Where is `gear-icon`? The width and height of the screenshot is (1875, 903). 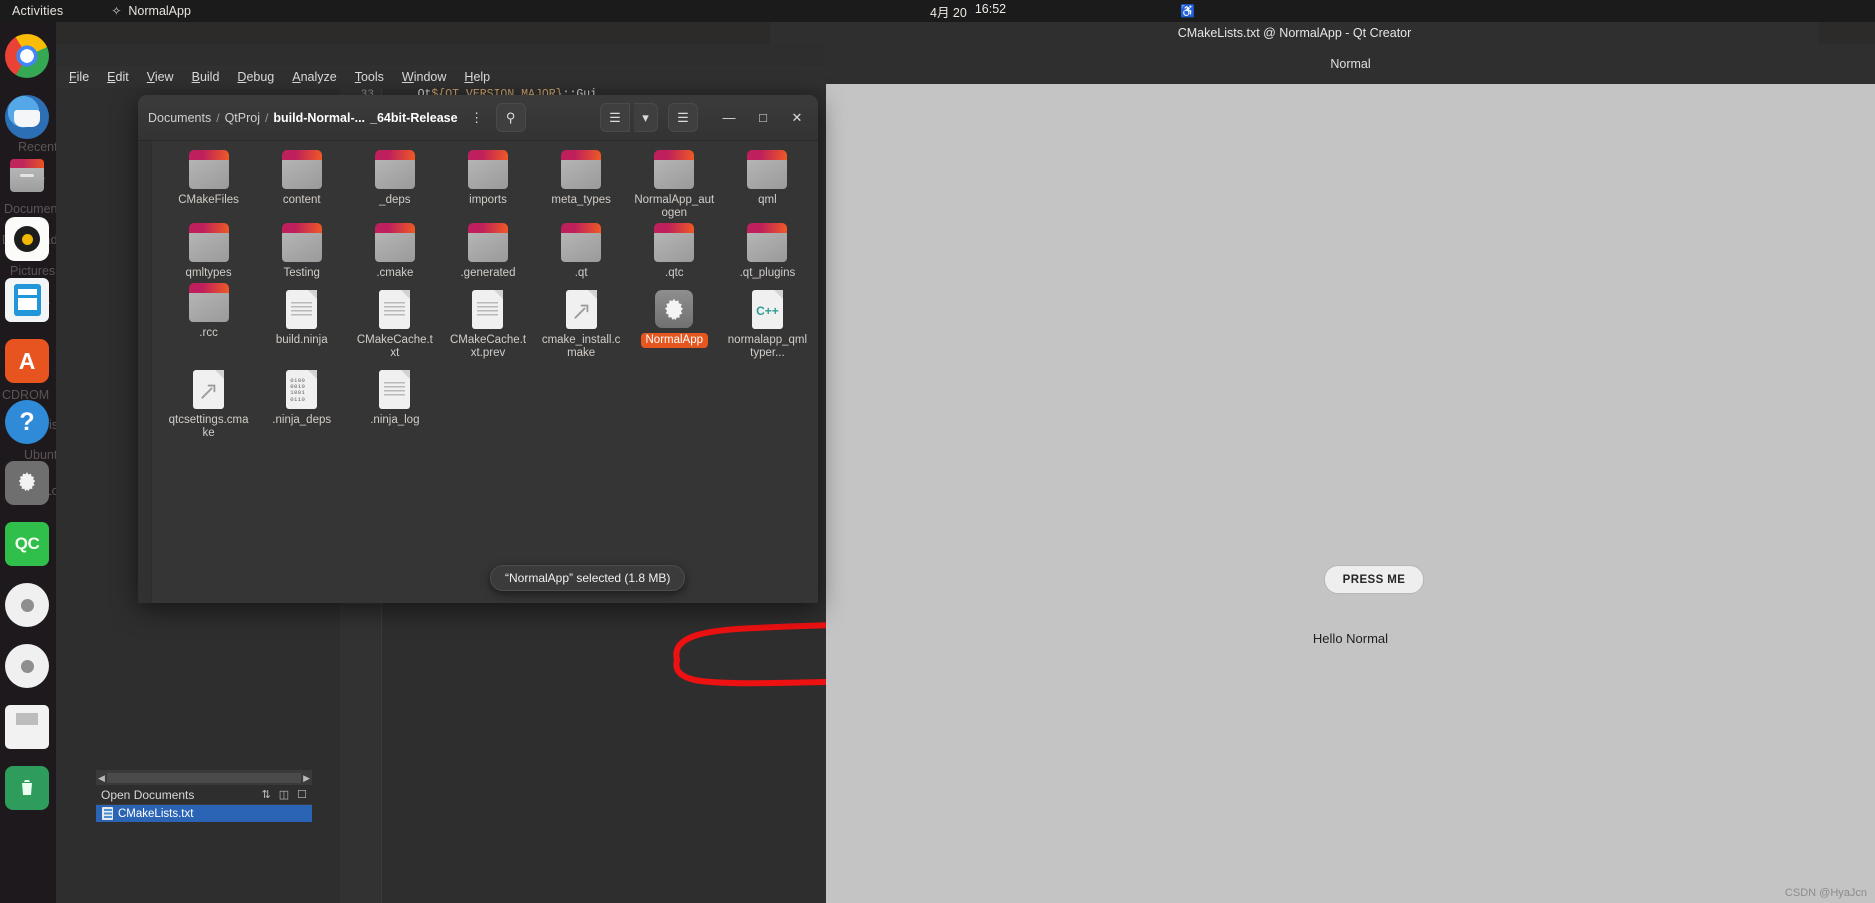 gear-icon is located at coordinates (674, 309).